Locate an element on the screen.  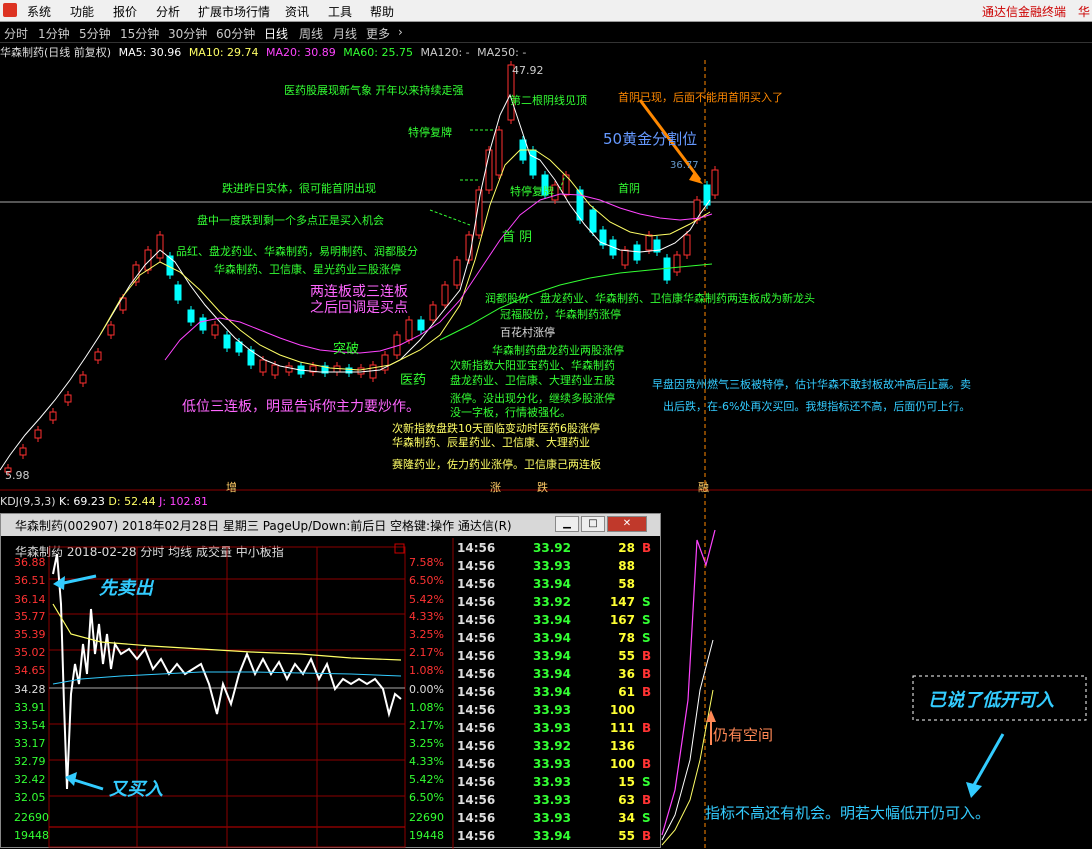
annotation-text: 润都股份、盘龙药业、华森制药、卫信康华森制药两连板成为新龙头 is located at coordinates (650, 298).